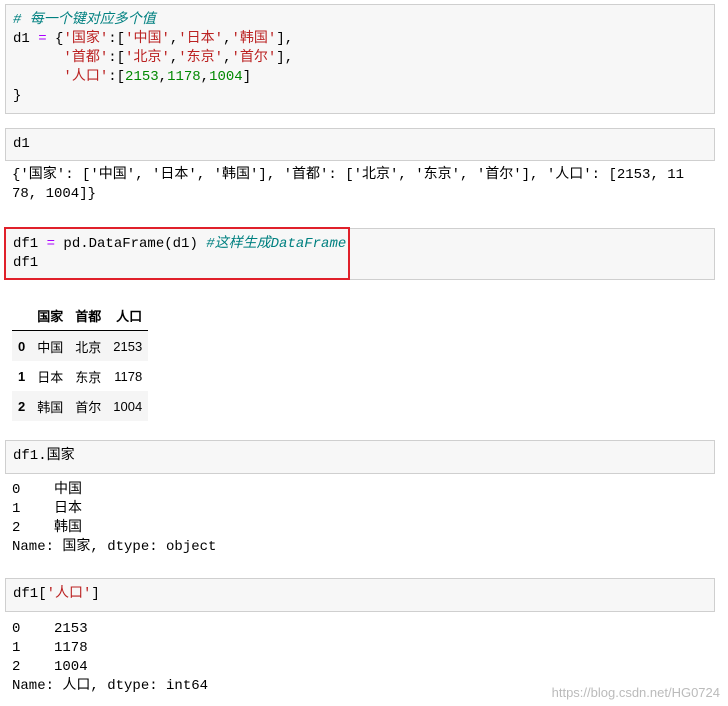  What do you see at coordinates (47, 509) in the screenshot?
I see `output-line: 1 日本` at bounding box center [47, 509].